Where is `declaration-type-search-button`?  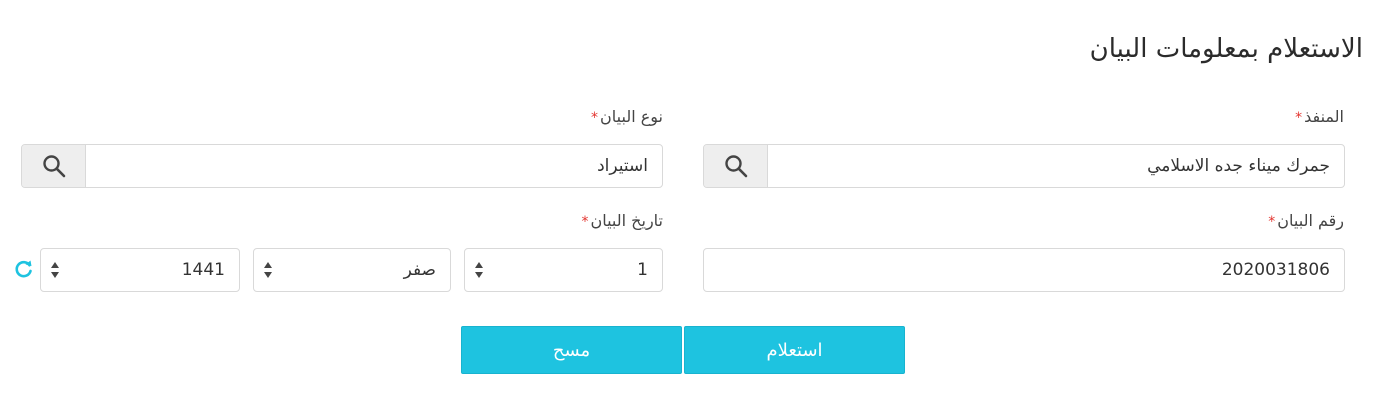 declaration-type-search-button is located at coordinates (54, 166).